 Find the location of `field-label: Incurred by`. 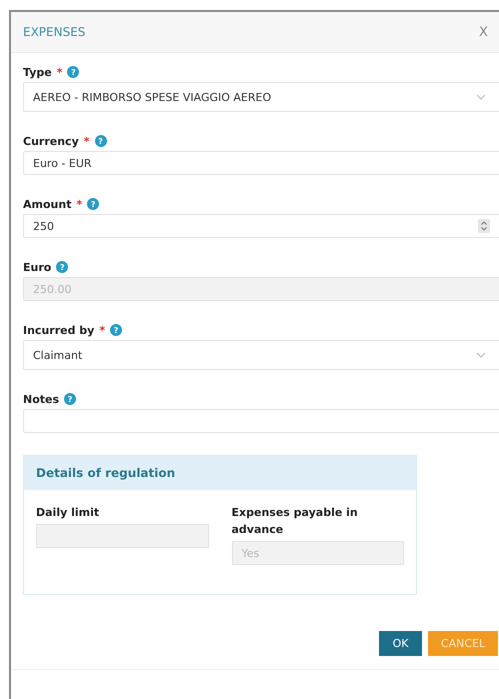

field-label: Incurred by is located at coordinates (58, 330).